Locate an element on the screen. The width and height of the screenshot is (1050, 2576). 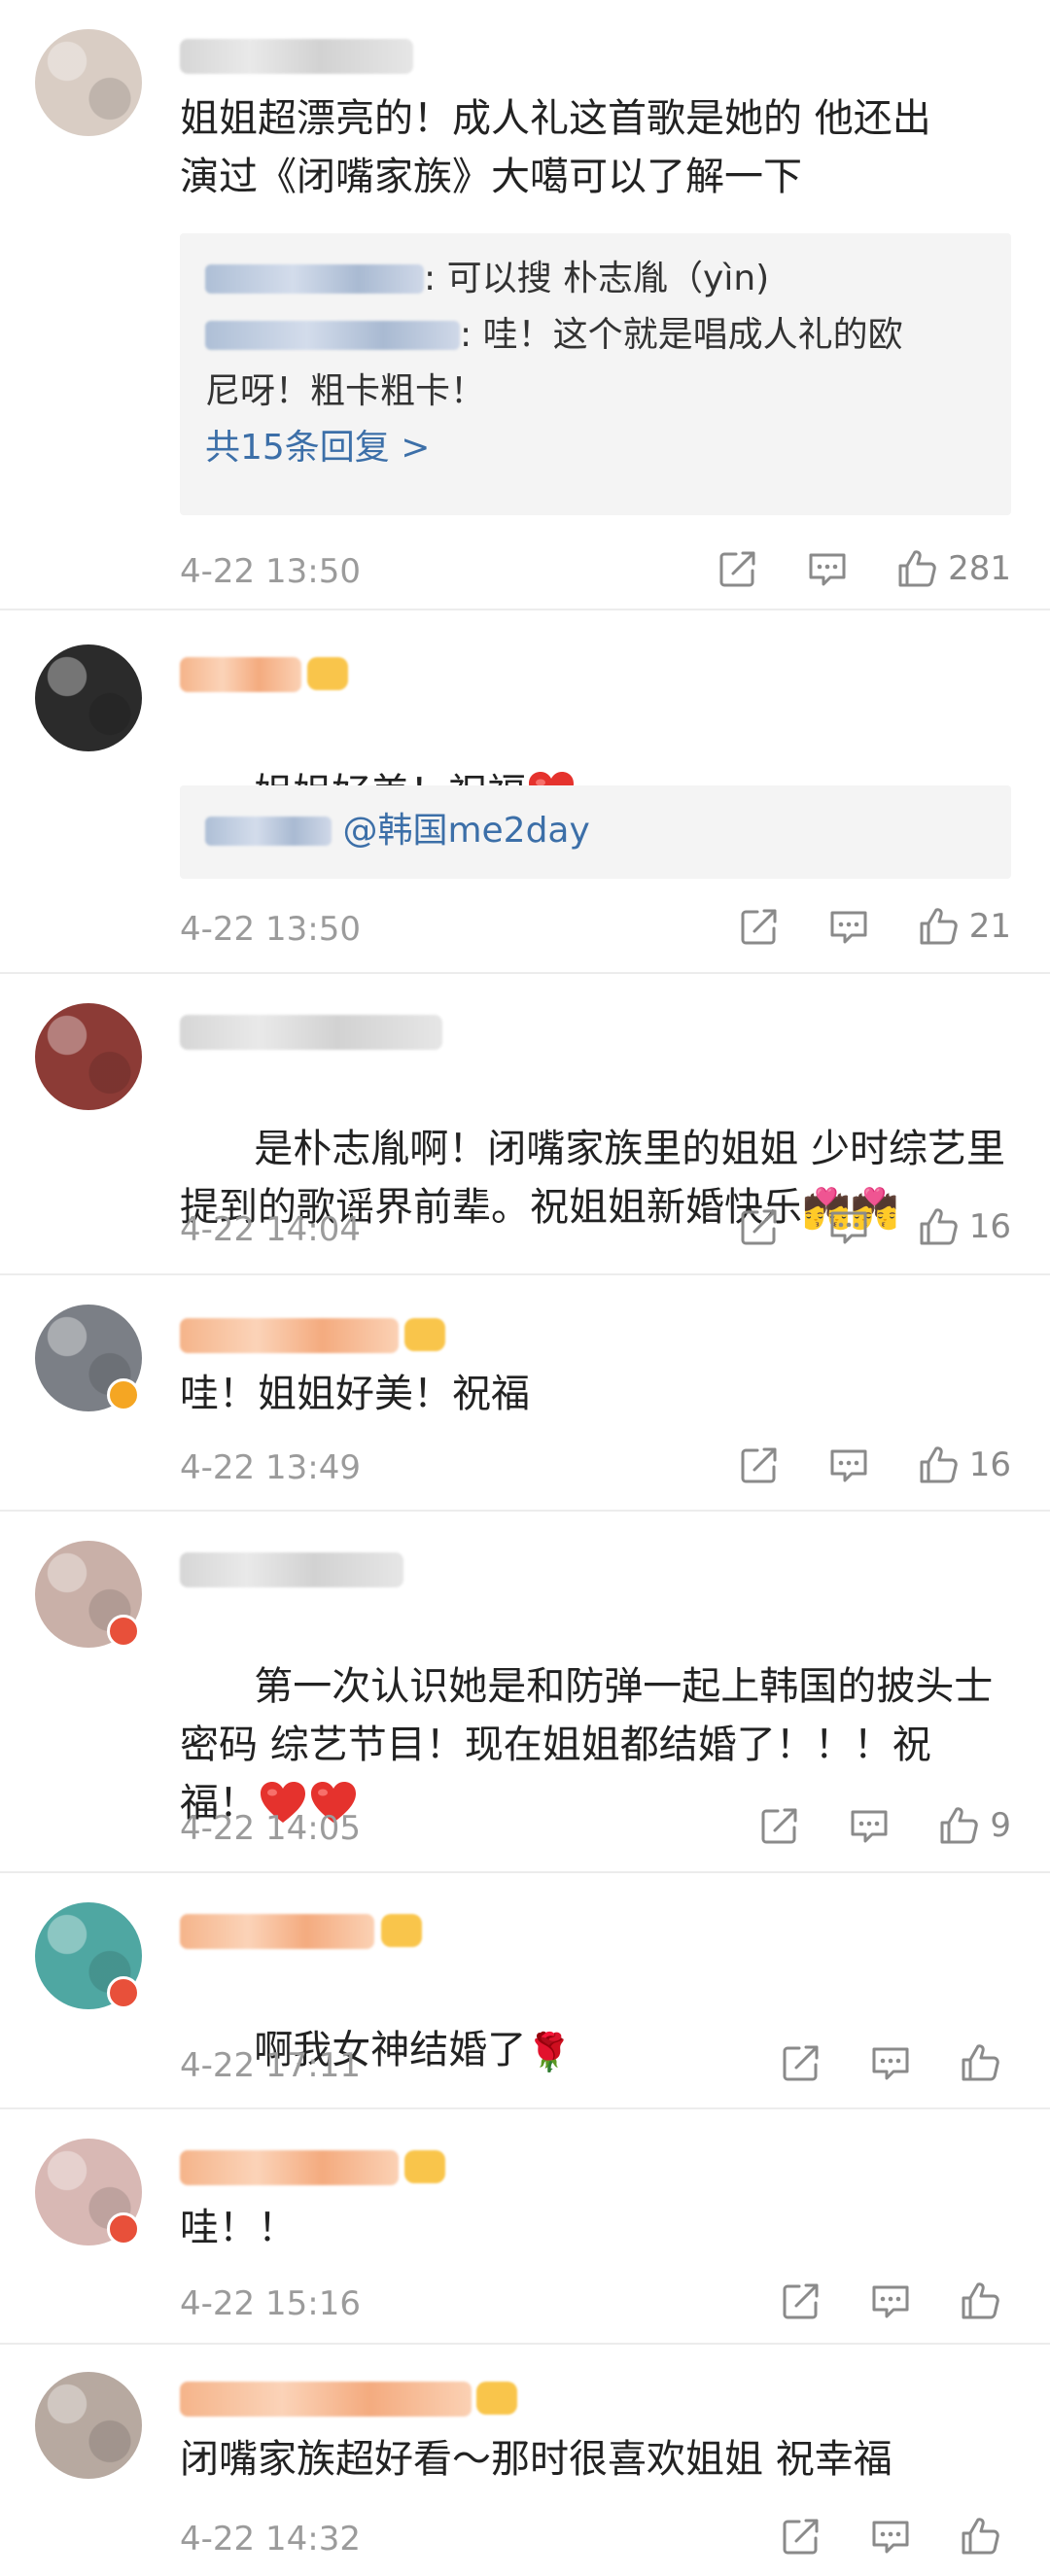
comment-text: 是朴志胤啊！闭嘴家族里的姐姐 少时综艺里 提到的歌谣界前辈。祝姐姐新婚快乐💏💏 is located at coordinates (595, 1179).